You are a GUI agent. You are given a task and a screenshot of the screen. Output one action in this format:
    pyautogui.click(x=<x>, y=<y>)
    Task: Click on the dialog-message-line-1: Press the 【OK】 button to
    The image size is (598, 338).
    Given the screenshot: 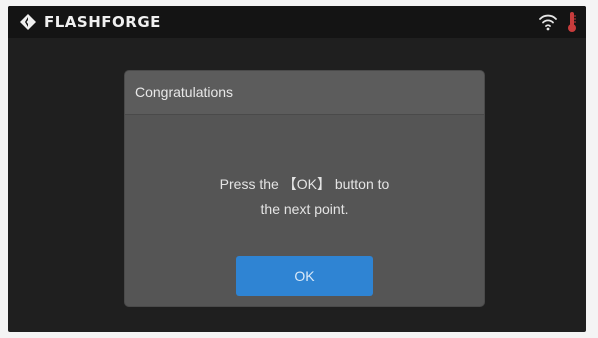 What is the action you would take?
    pyautogui.click(x=304, y=184)
    